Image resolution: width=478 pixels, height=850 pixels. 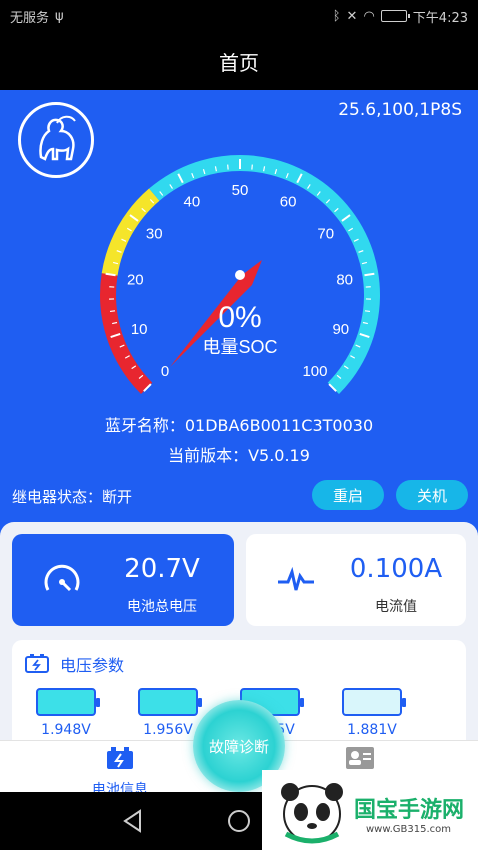 I want to click on carrier-text: 无服务, so click(x=30, y=18).